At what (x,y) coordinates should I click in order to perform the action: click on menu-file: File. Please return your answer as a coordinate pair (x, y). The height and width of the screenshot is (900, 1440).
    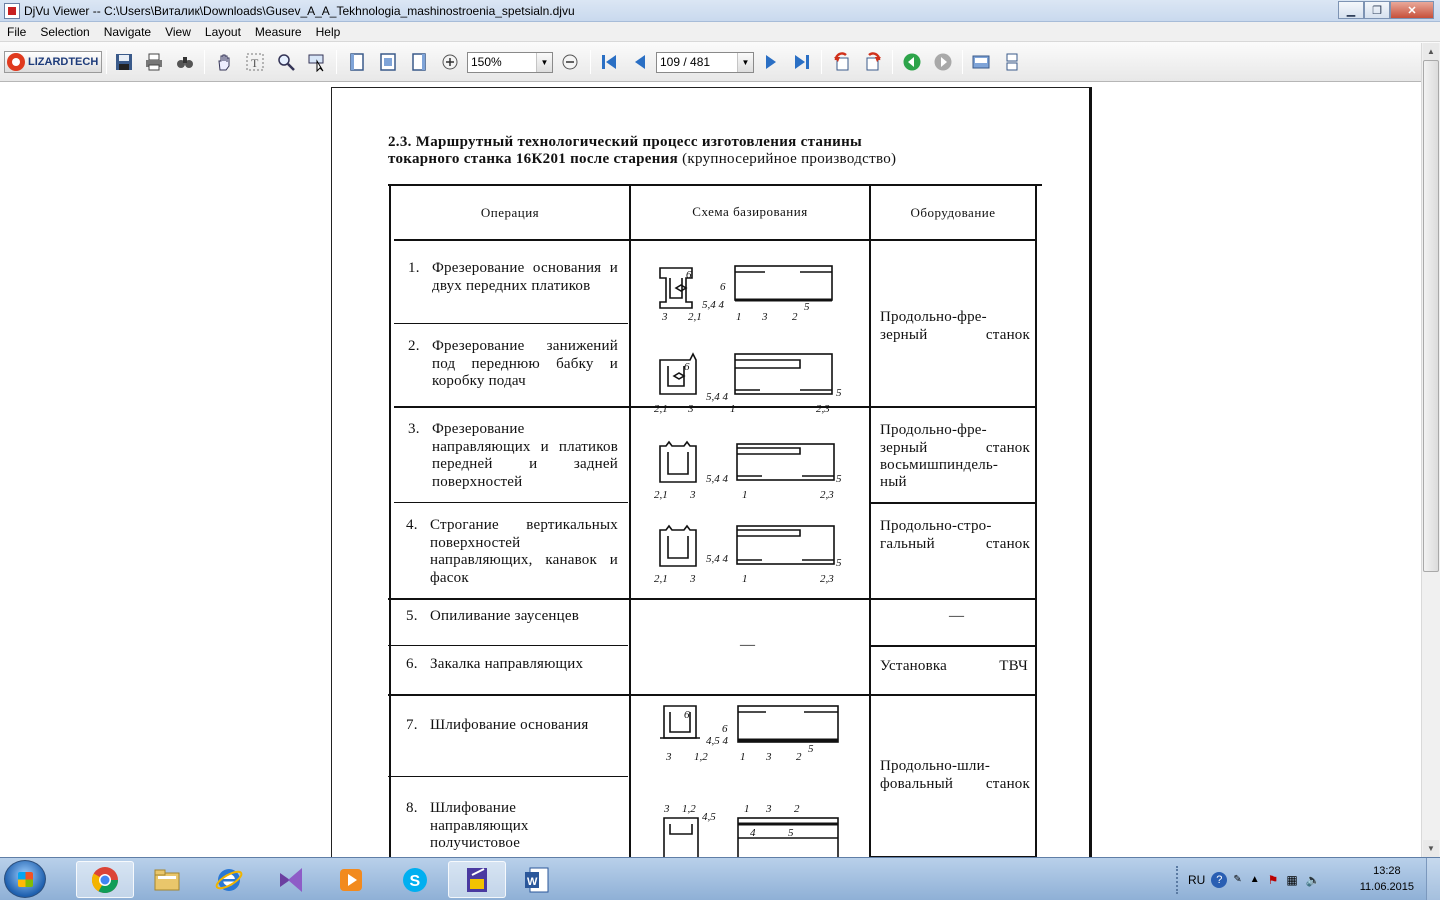
    Looking at the image, I should click on (16, 32).